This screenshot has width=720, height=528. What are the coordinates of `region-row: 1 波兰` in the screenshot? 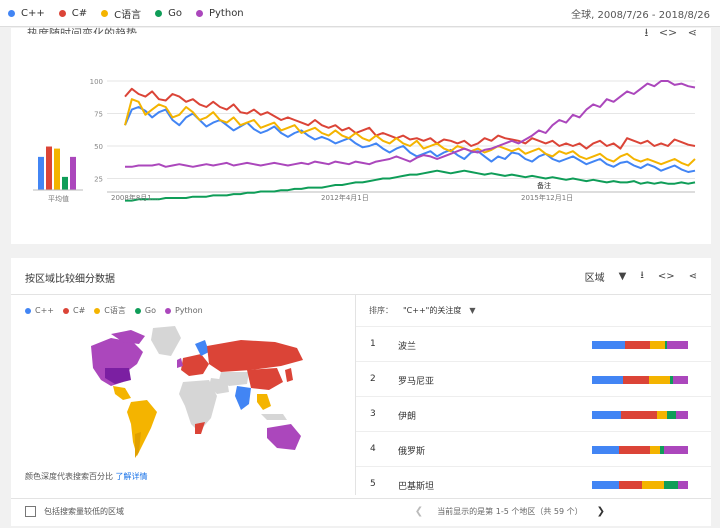 It's located at (533, 343).